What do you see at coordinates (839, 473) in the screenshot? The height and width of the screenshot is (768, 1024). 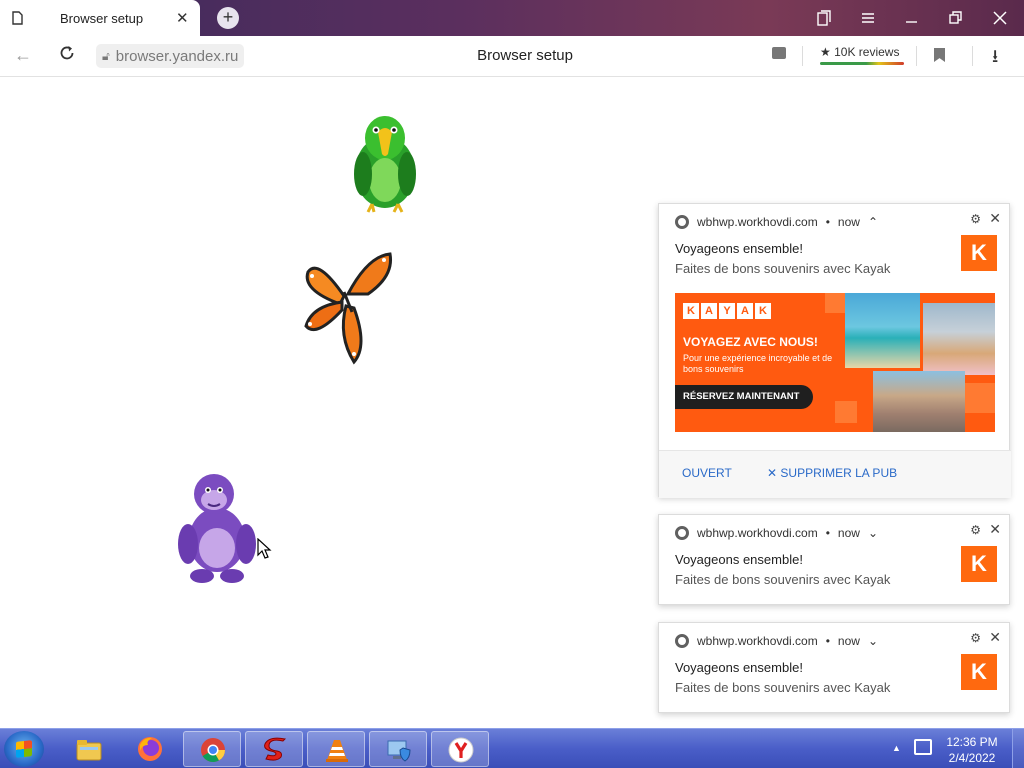 I see `remove-ad-label: SUPPRIMER LA PUB` at bounding box center [839, 473].